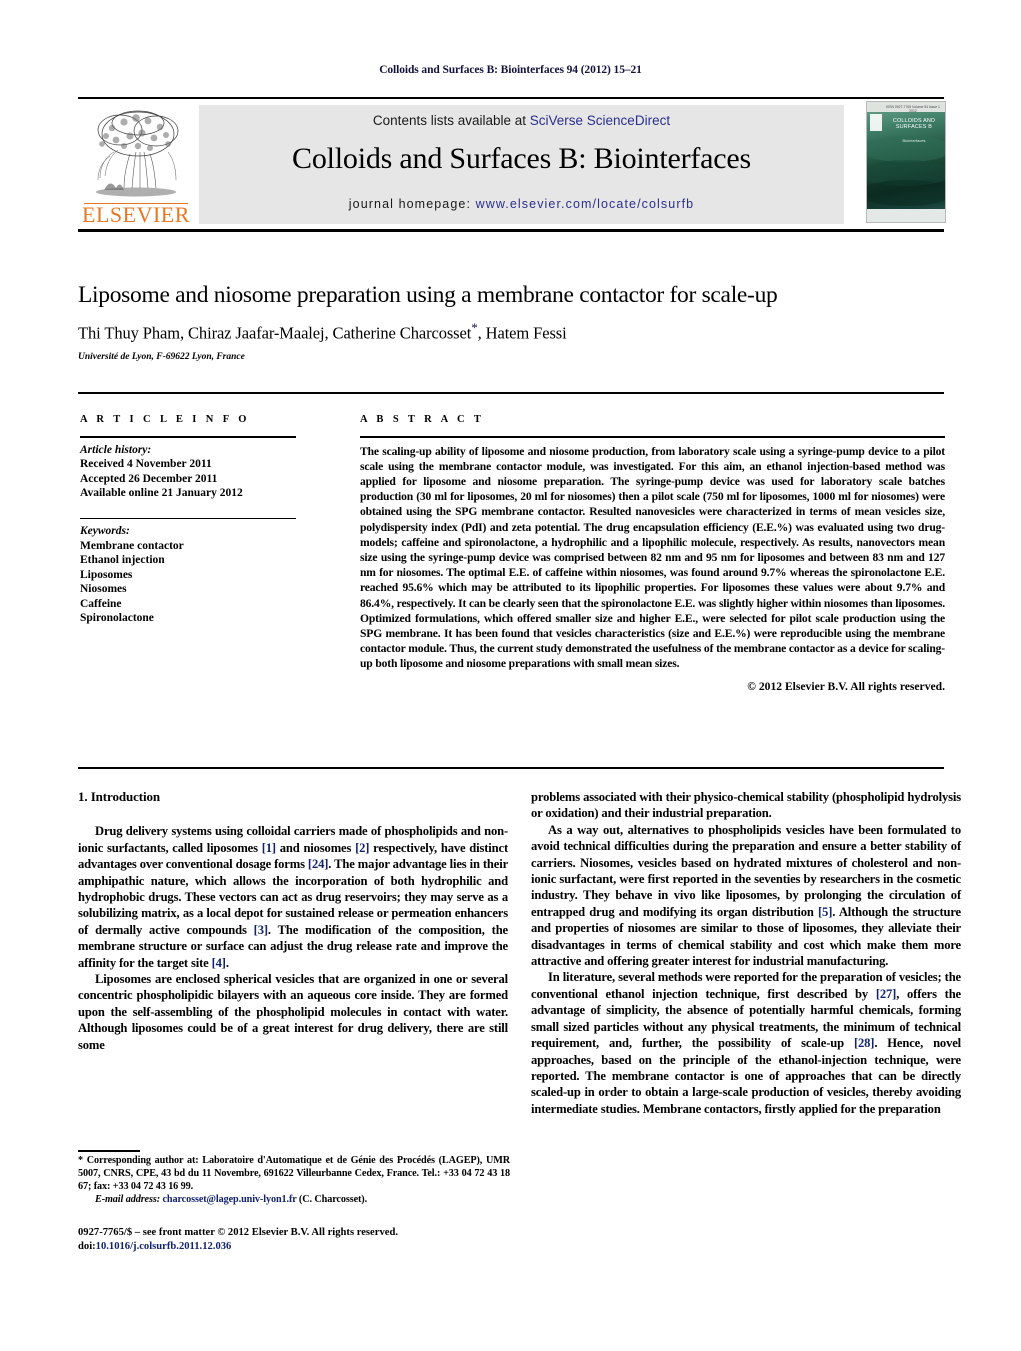  I want to click on history-item: Available online 21 January 2012, so click(161, 493).